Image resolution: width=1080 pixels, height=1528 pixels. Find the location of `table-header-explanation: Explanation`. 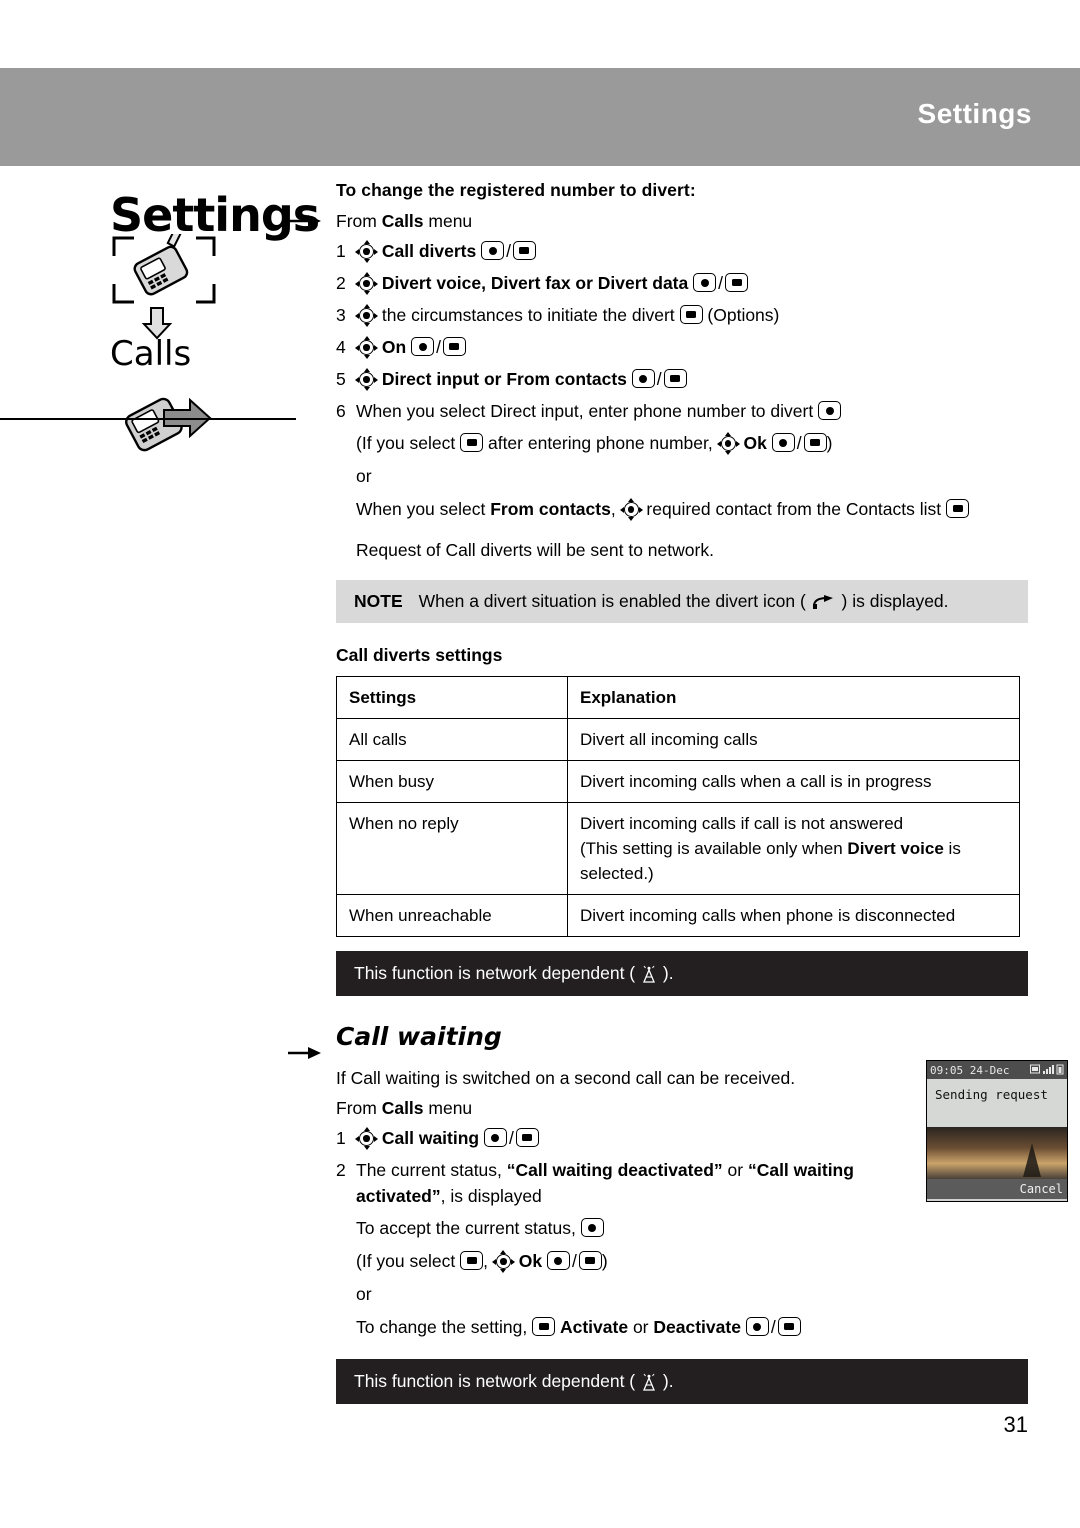

table-header-explanation: Explanation is located at coordinates (793, 697).